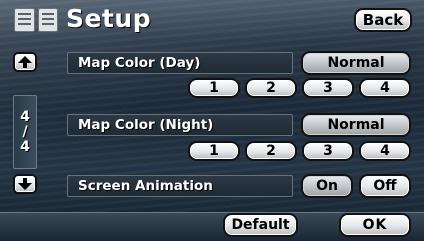 Image resolution: width=424 pixels, height=241 pixels. What do you see at coordinates (25, 116) in the screenshot?
I see `page-current: 4` at bounding box center [25, 116].